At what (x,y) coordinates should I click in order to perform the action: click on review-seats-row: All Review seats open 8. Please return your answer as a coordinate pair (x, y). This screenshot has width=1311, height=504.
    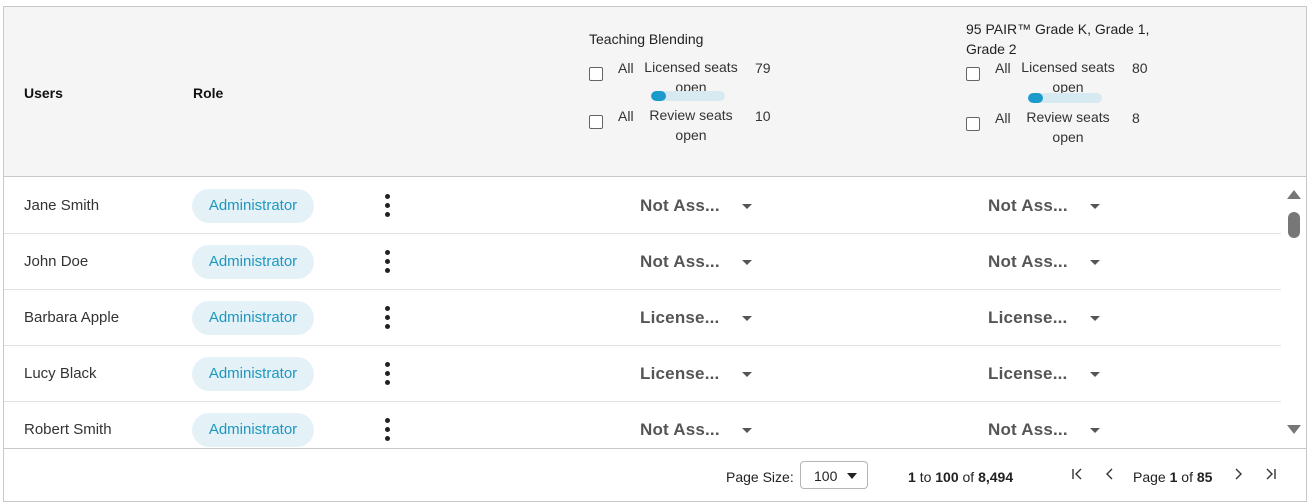
    Looking at the image, I should click on (1076, 127).